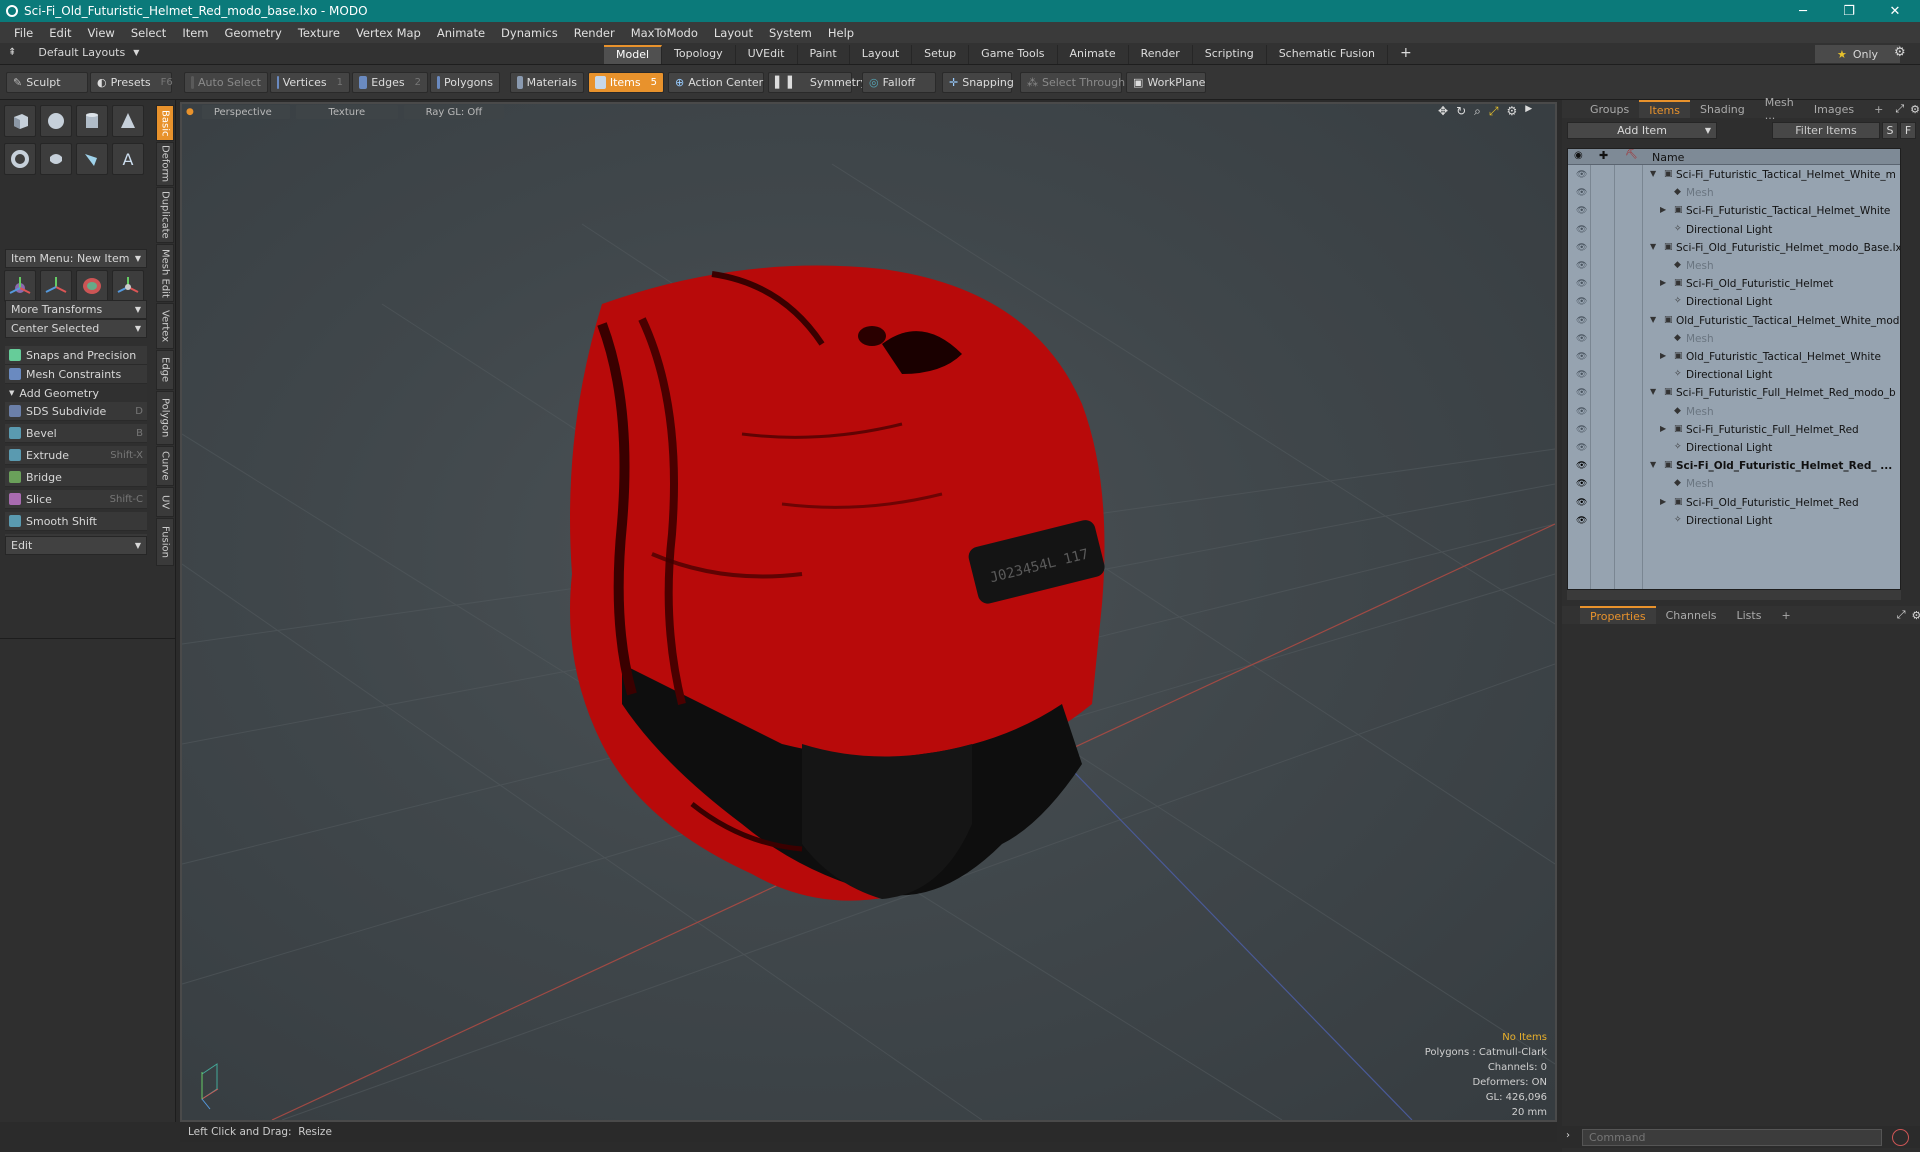 The width and height of the screenshot is (1920, 1152). What do you see at coordinates (60, 33) in the screenshot?
I see `menu-edit: Edit` at bounding box center [60, 33].